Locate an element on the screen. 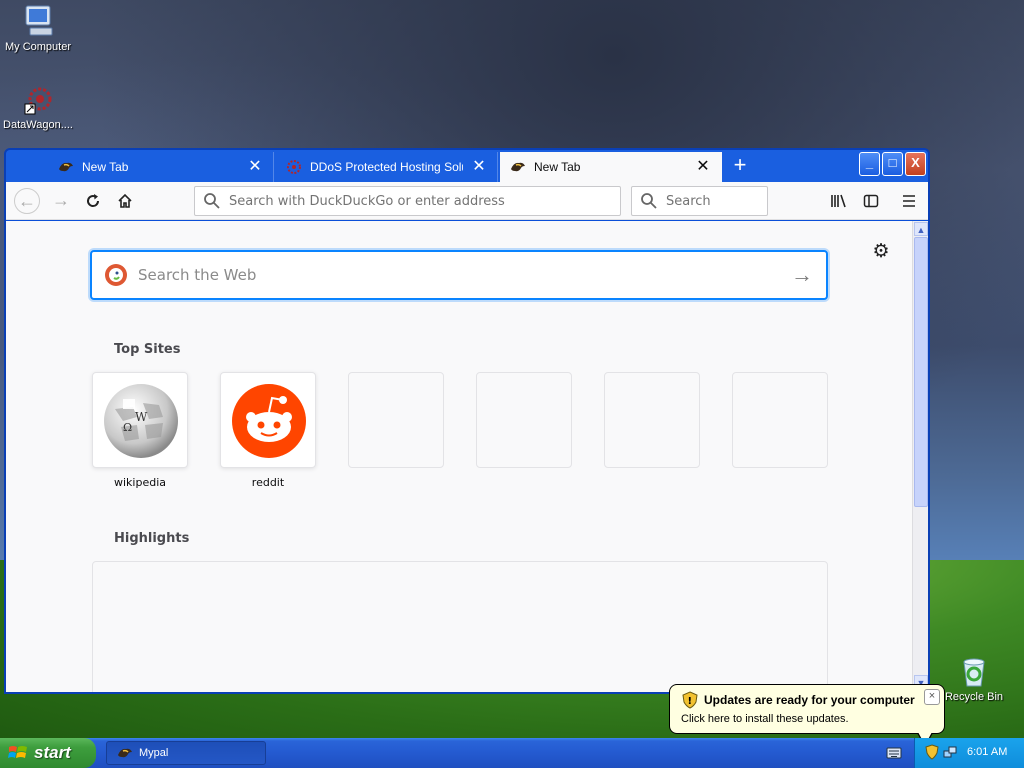  tab-new-tab-active: New Tab ✕ is located at coordinates (611, 167).